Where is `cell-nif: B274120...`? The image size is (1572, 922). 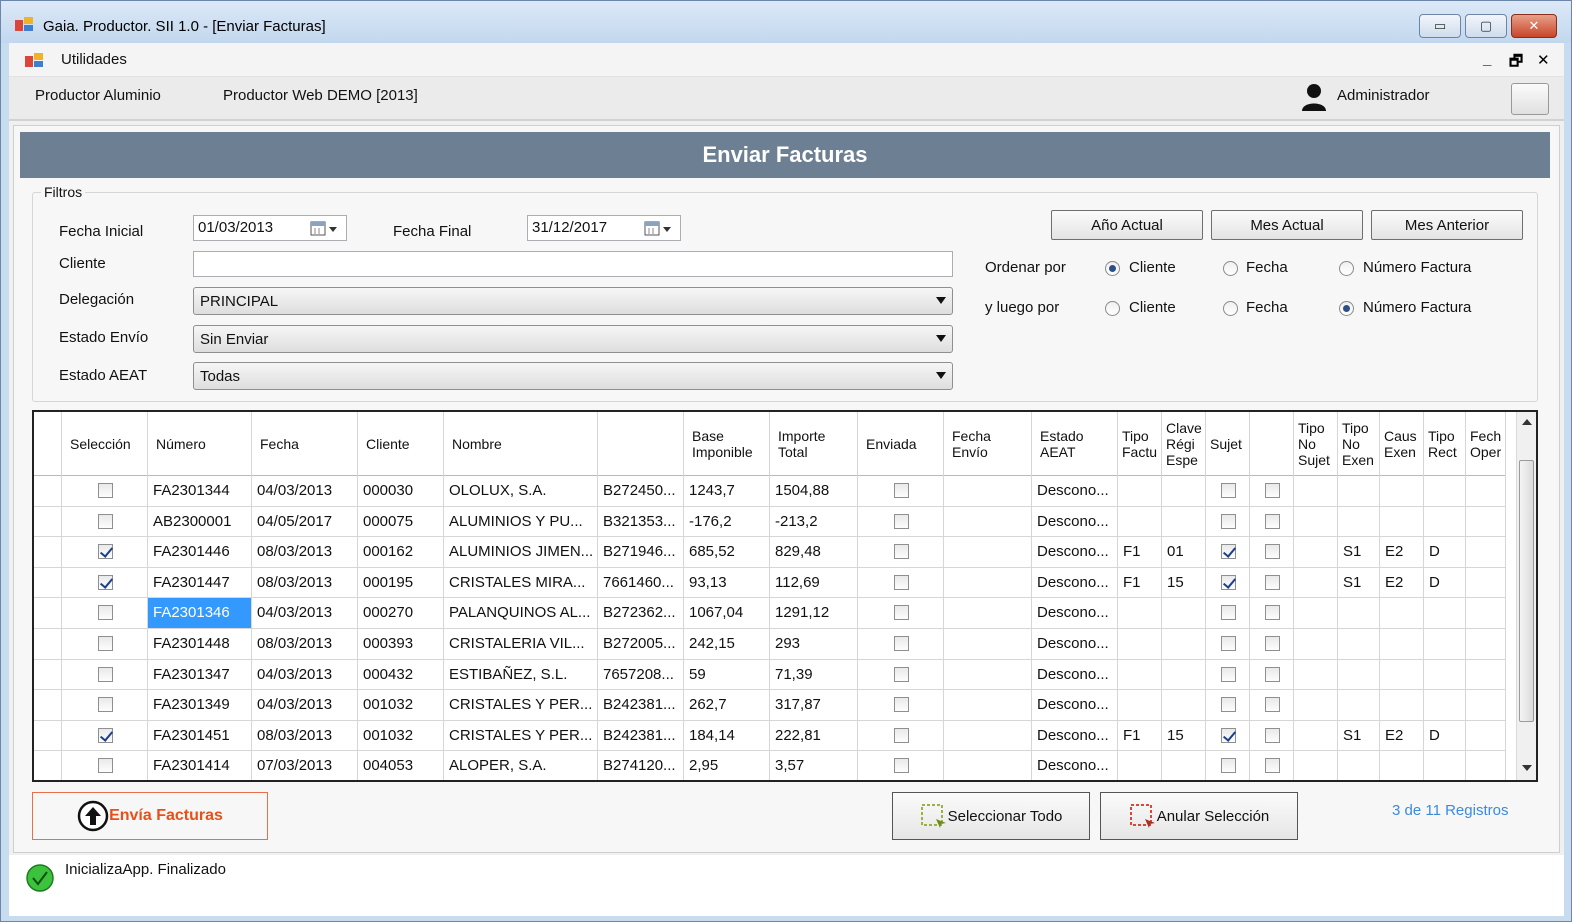
cell-nif: B274120... is located at coordinates (641, 765).